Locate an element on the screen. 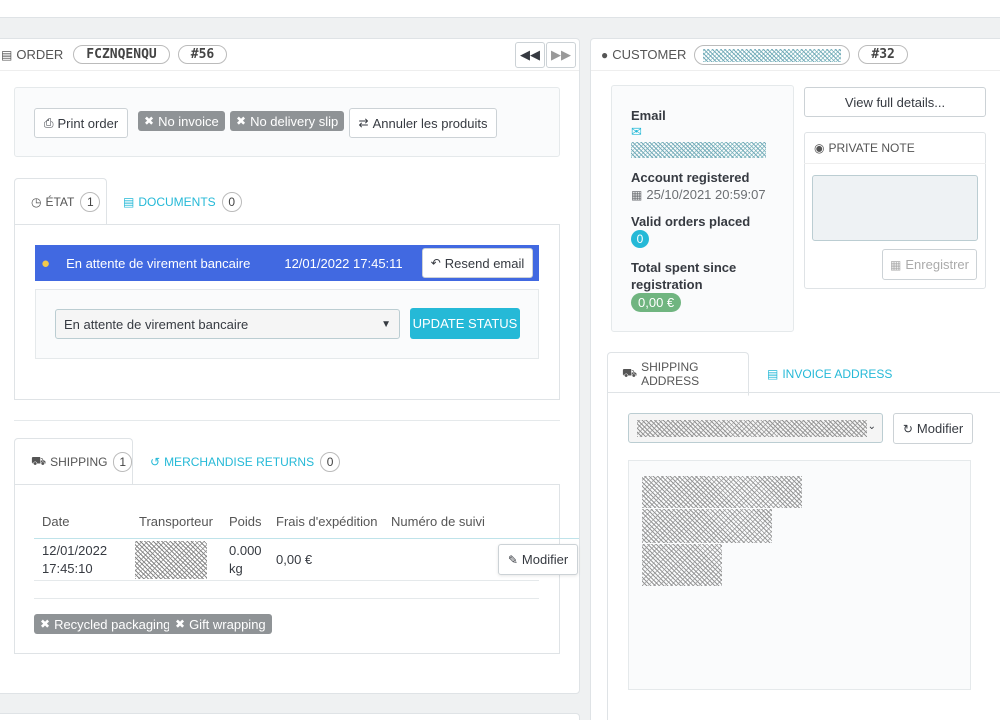  recycled-packaging-badge: ✖ Recycled packaging is located at coordinates (105, 624).